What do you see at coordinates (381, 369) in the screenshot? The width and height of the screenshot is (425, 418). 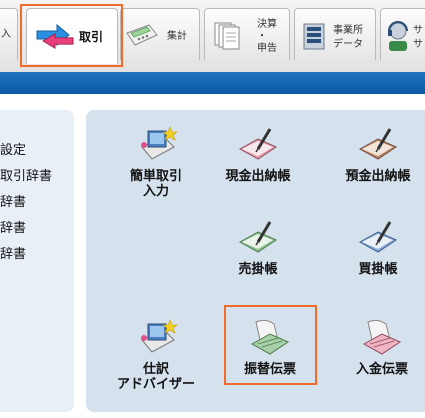 I see `nyukin-denpyo-label: 入金伝票` at bounding box center [381, 369].